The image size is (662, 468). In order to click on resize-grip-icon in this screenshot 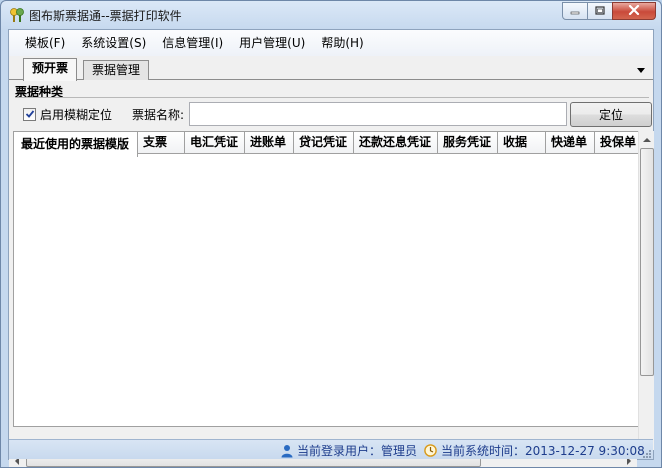, I will do `click(646, 452)`.